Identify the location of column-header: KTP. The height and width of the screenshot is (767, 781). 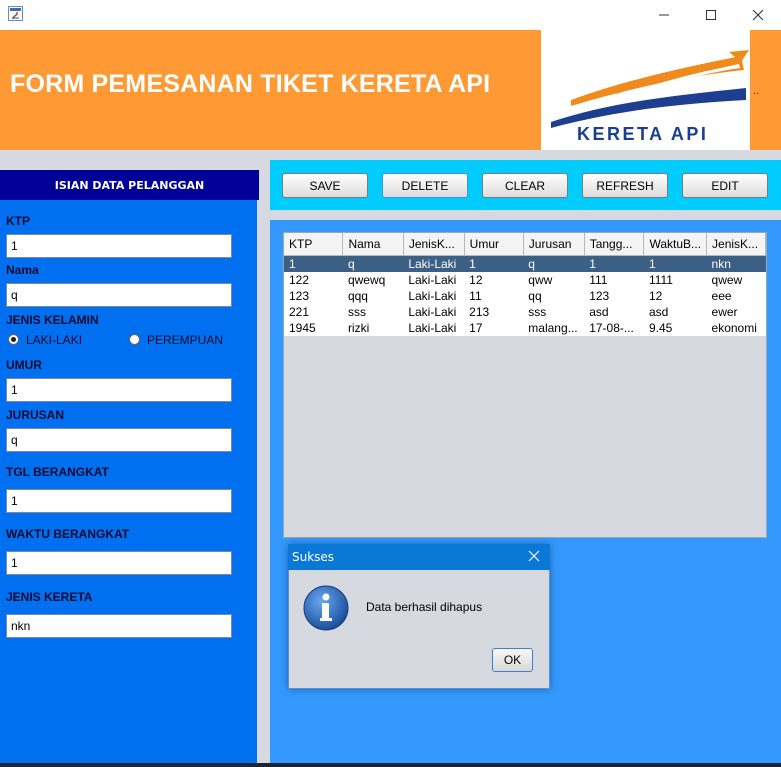
(314, 244).